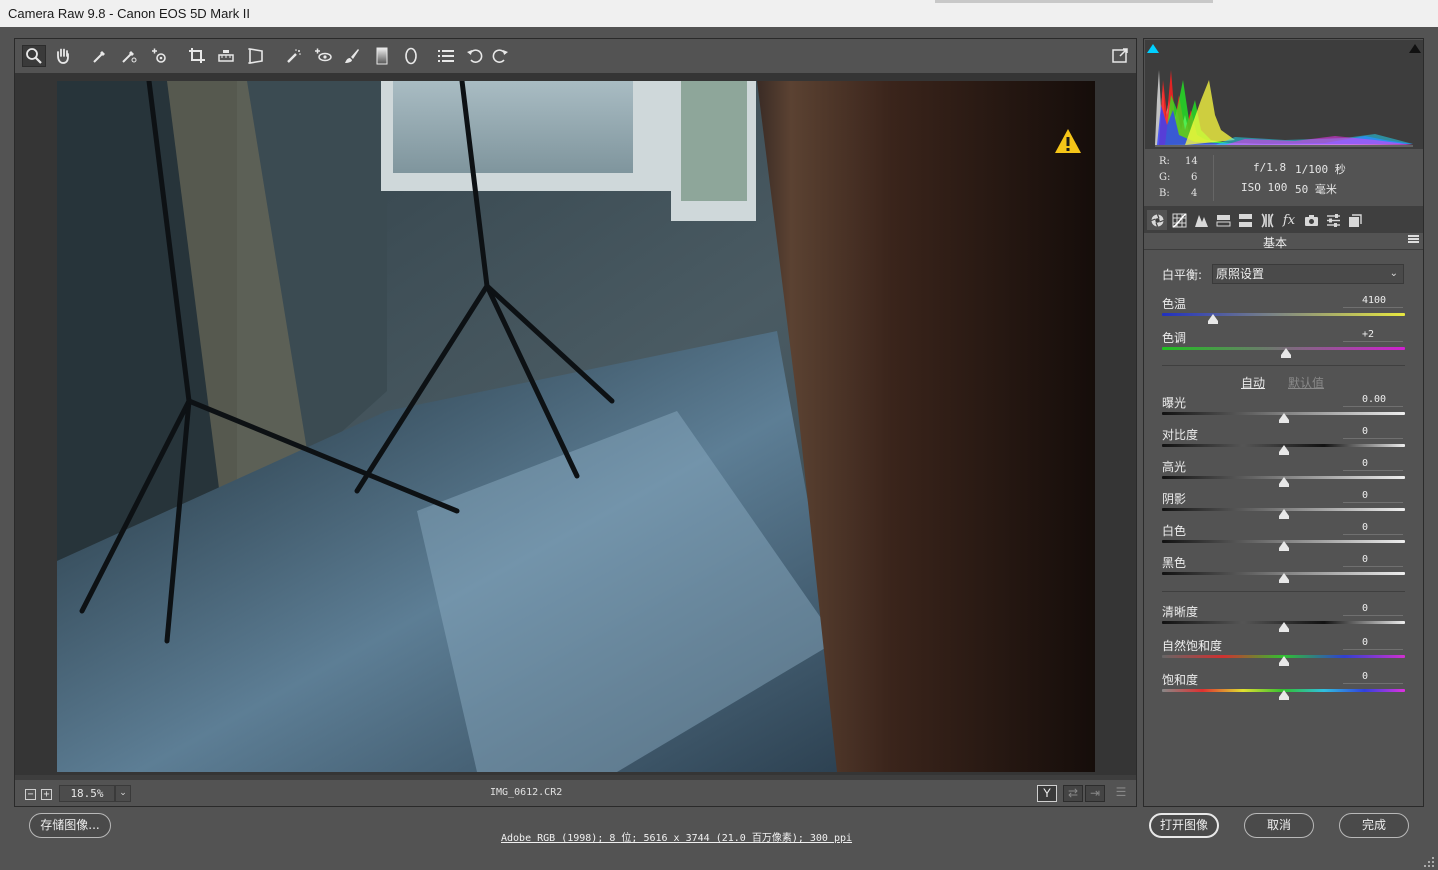 The width and height of the screenshot is (1438, 870). Describe the element at coordinates (1121, 793) in the screenshot. I see `toggle-settings-icon: ☰` at that location.